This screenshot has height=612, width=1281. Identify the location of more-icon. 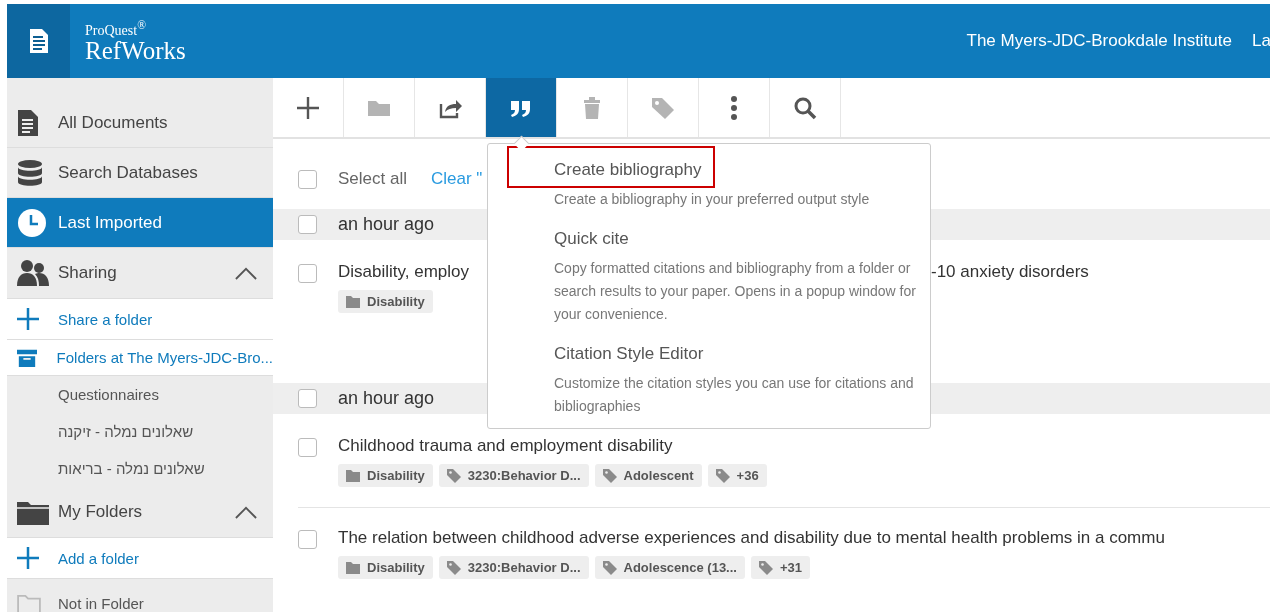
(734, 107).